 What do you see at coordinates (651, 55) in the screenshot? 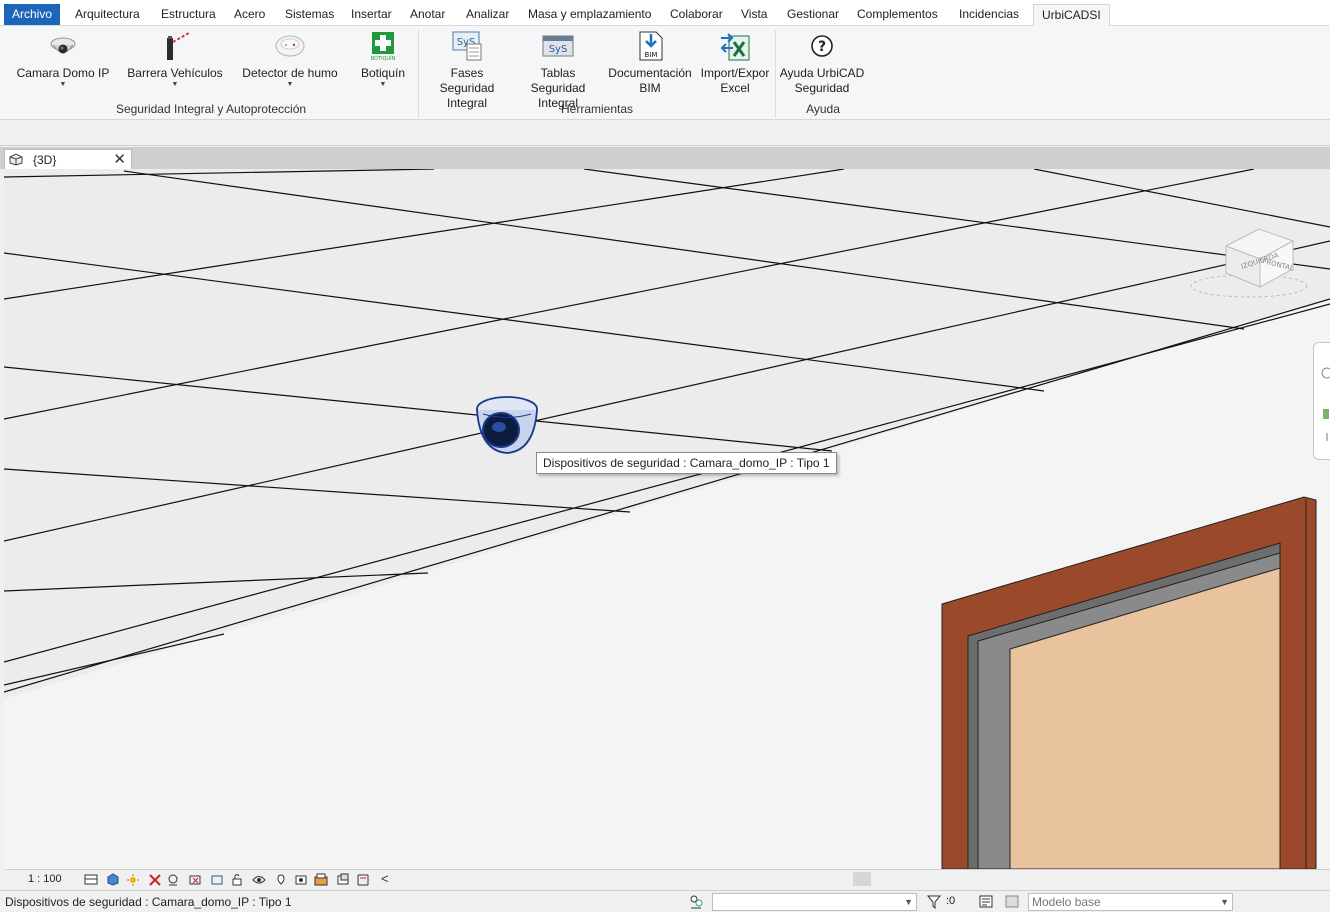
I see `bim-text: BIM` at bounding box center [651, 55].